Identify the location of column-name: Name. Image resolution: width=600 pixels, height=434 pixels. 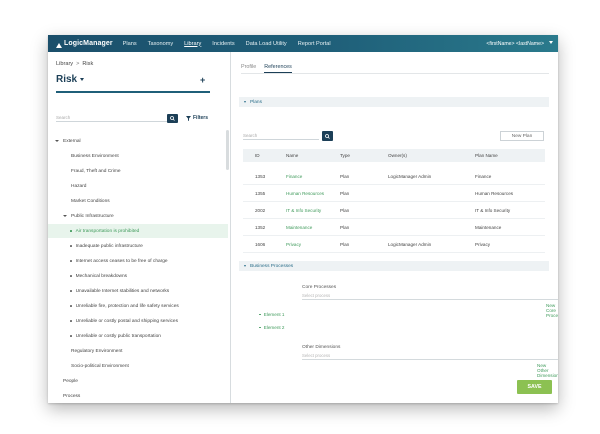
(292, 155).